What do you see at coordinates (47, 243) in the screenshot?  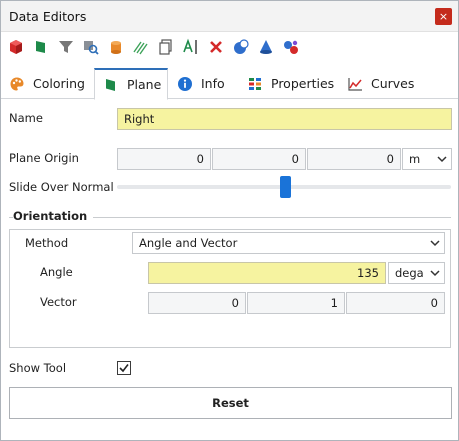 I see `method-label: Method` at bounding box center [47, 243].